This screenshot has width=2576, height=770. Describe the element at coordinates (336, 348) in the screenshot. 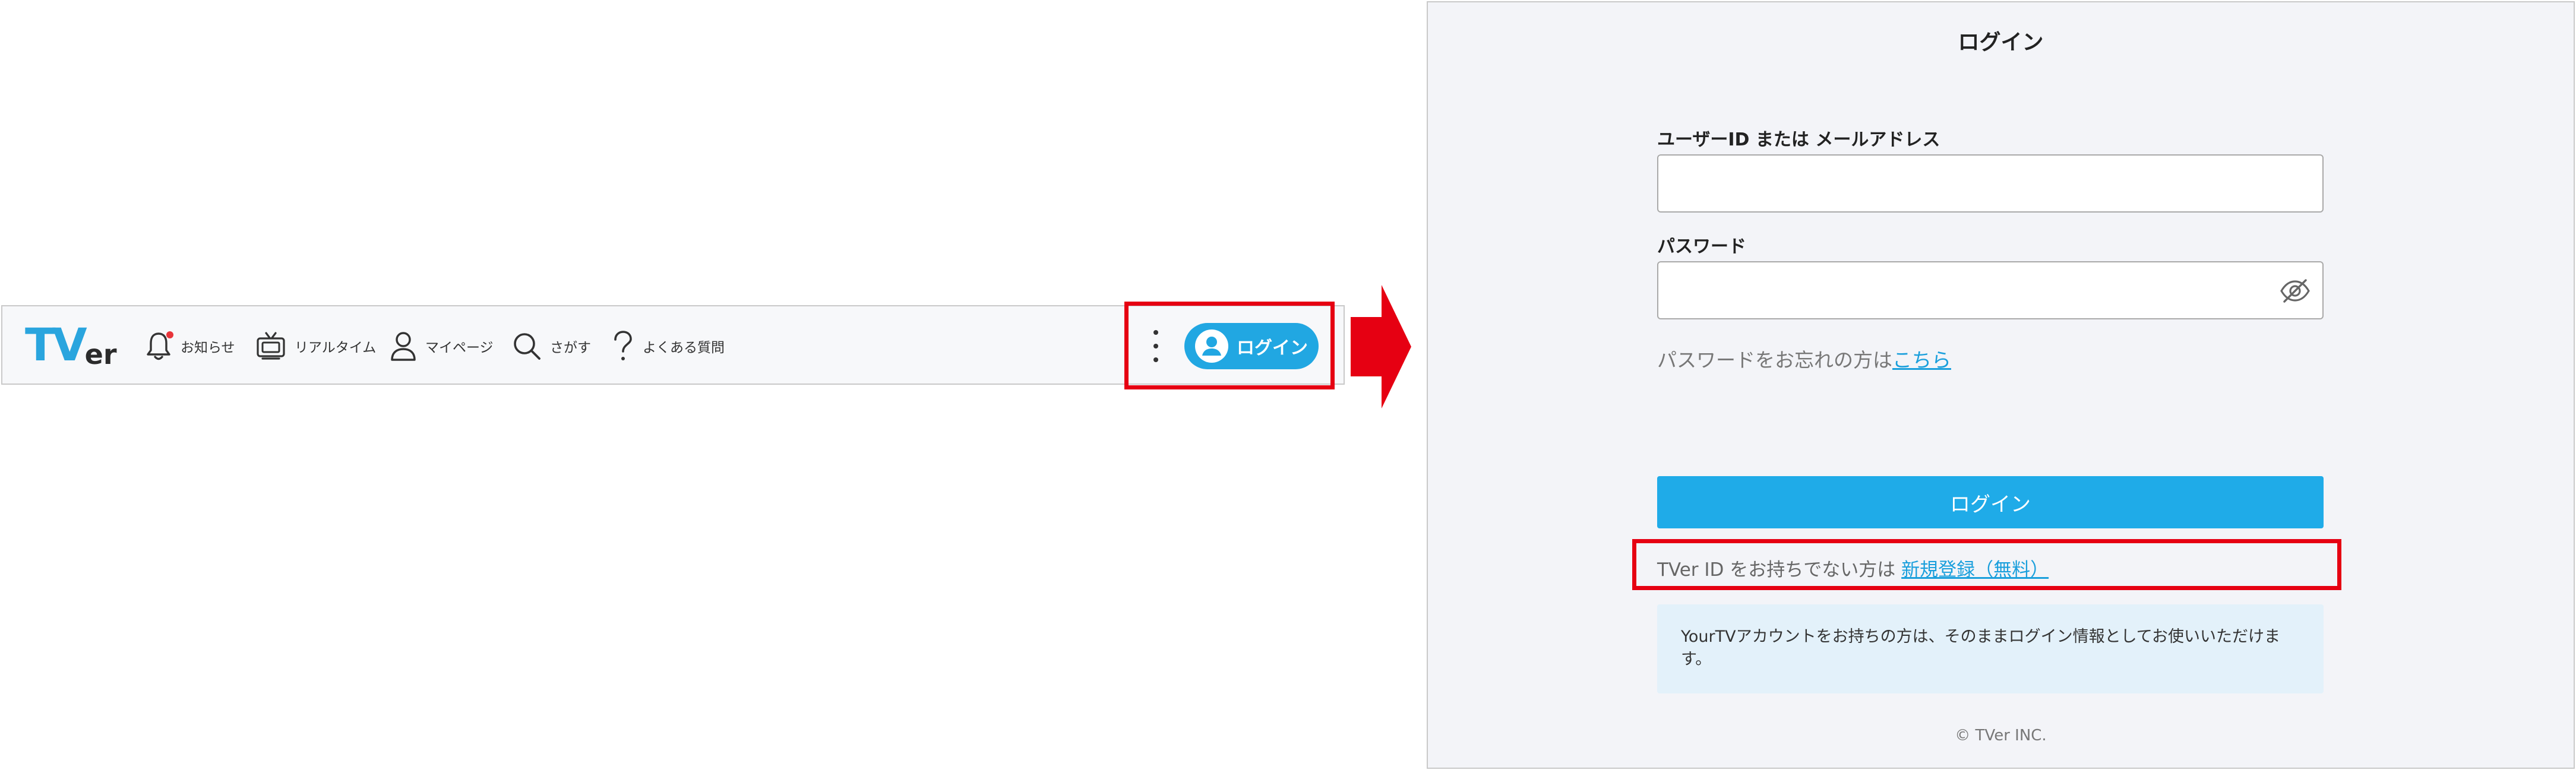

I see `nav-label-realtime: リアルタイム` at that location.